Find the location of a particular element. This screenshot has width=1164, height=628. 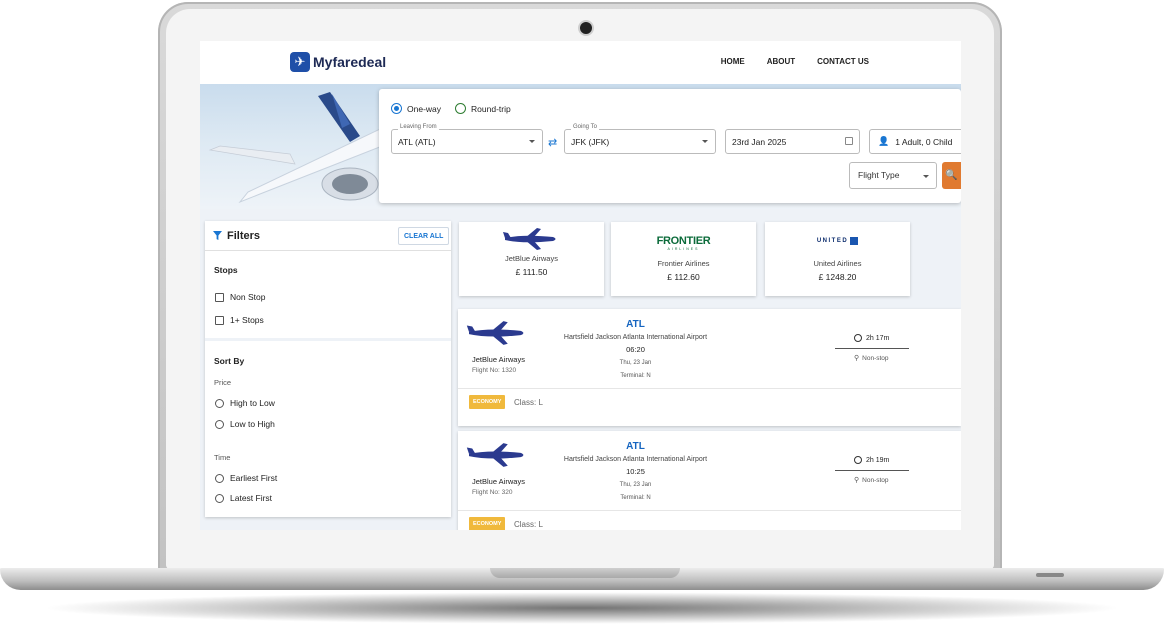

going-to-value: JFK (JFK) is located at coordinates (590, 141).